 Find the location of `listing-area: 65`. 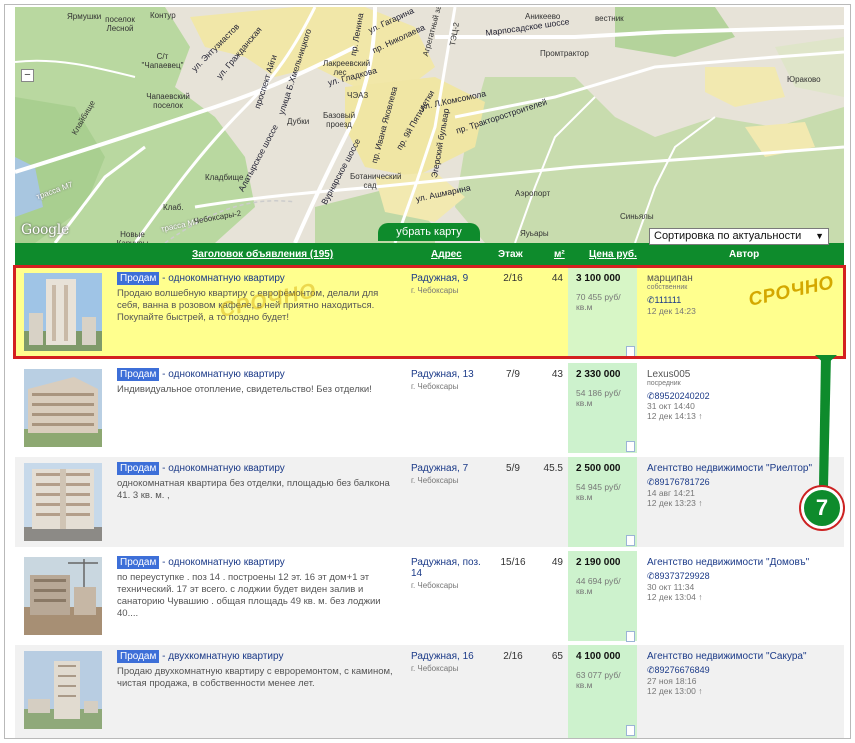

listing-area: 65 is located at coordinates (557, 656).